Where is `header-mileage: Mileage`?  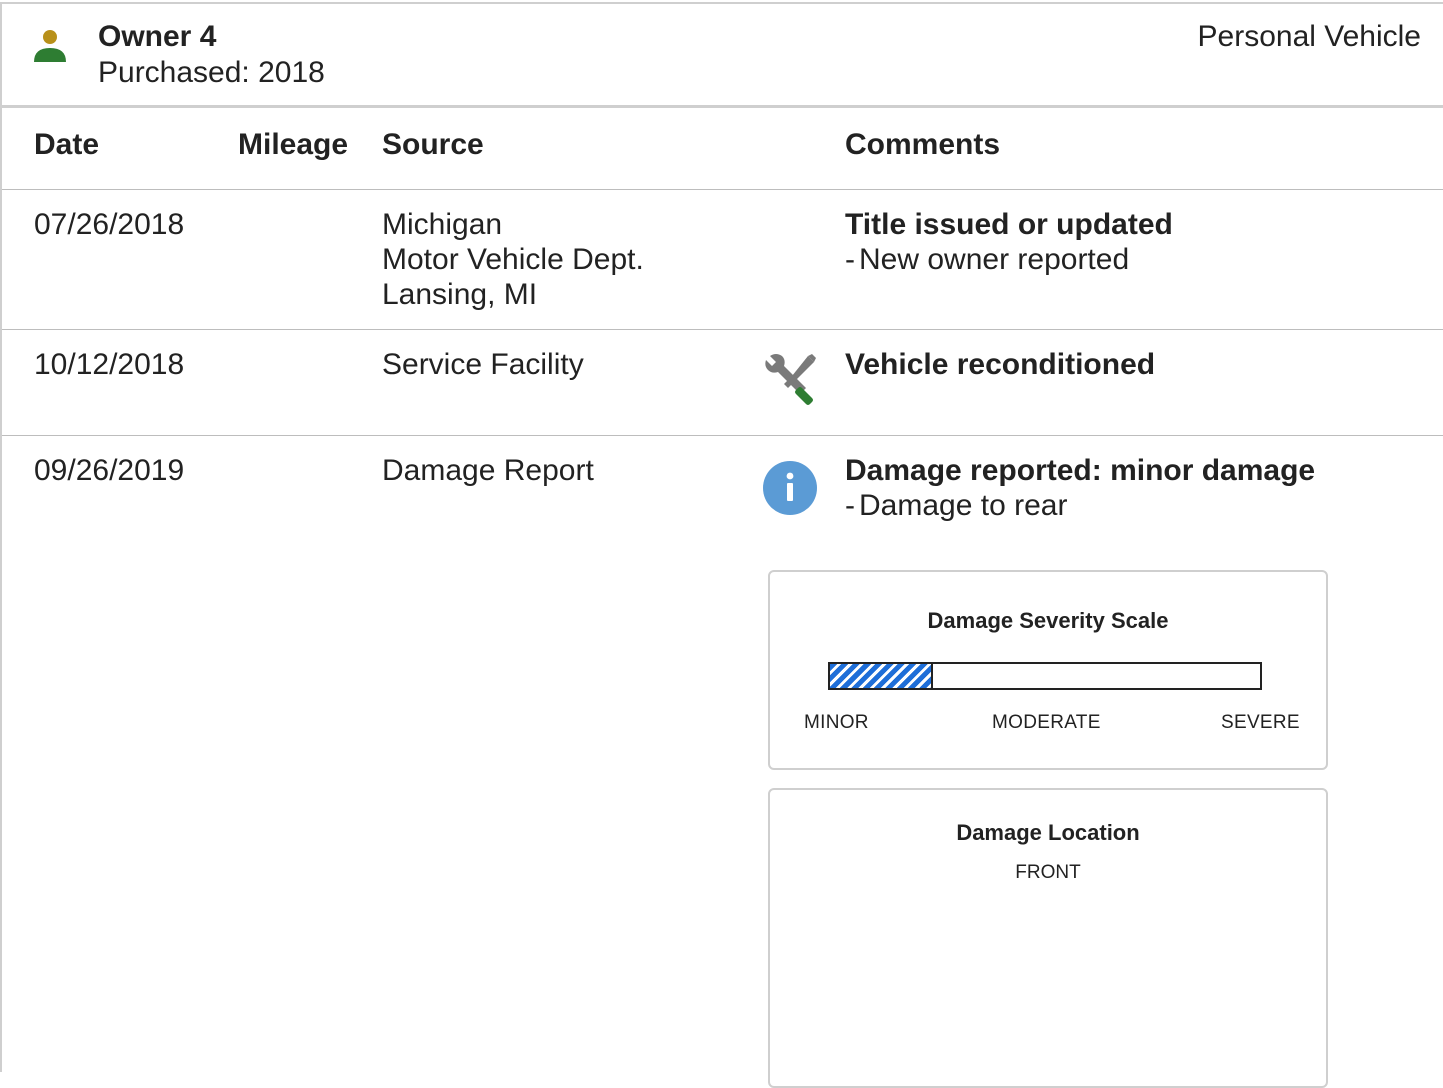
header-mileage: Mileage is located at coordinates (293, 144).